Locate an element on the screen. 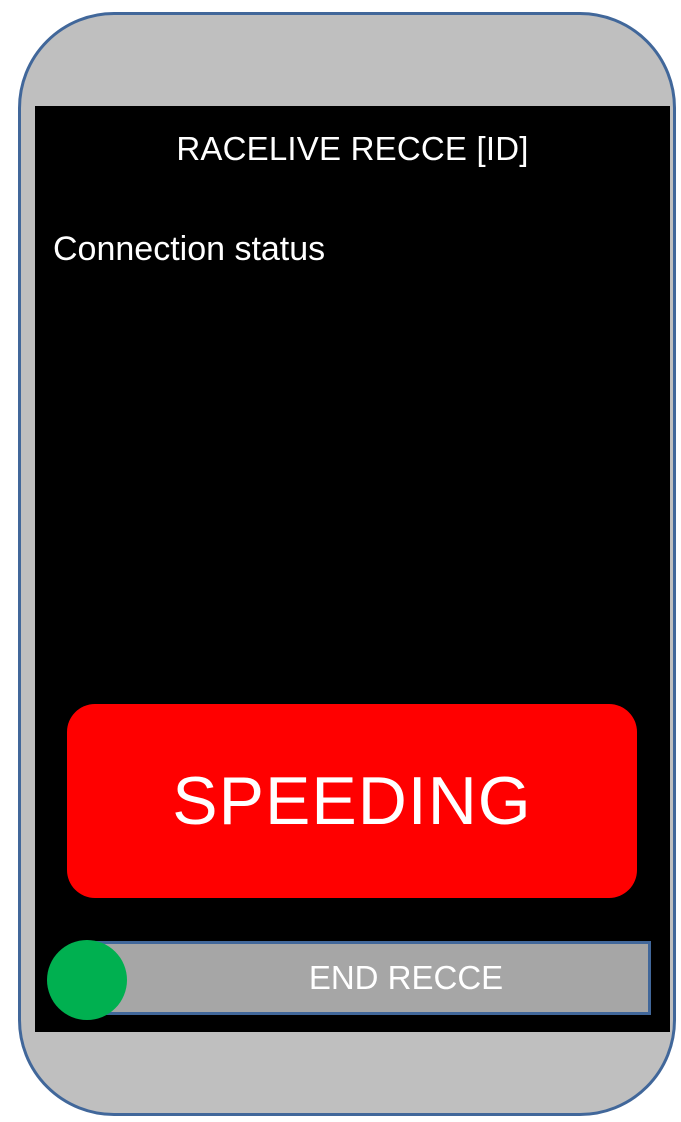 The width and height of the screenshot is (681, 1122). connection-status-label: Connection status is located at coordinates (189, 249).